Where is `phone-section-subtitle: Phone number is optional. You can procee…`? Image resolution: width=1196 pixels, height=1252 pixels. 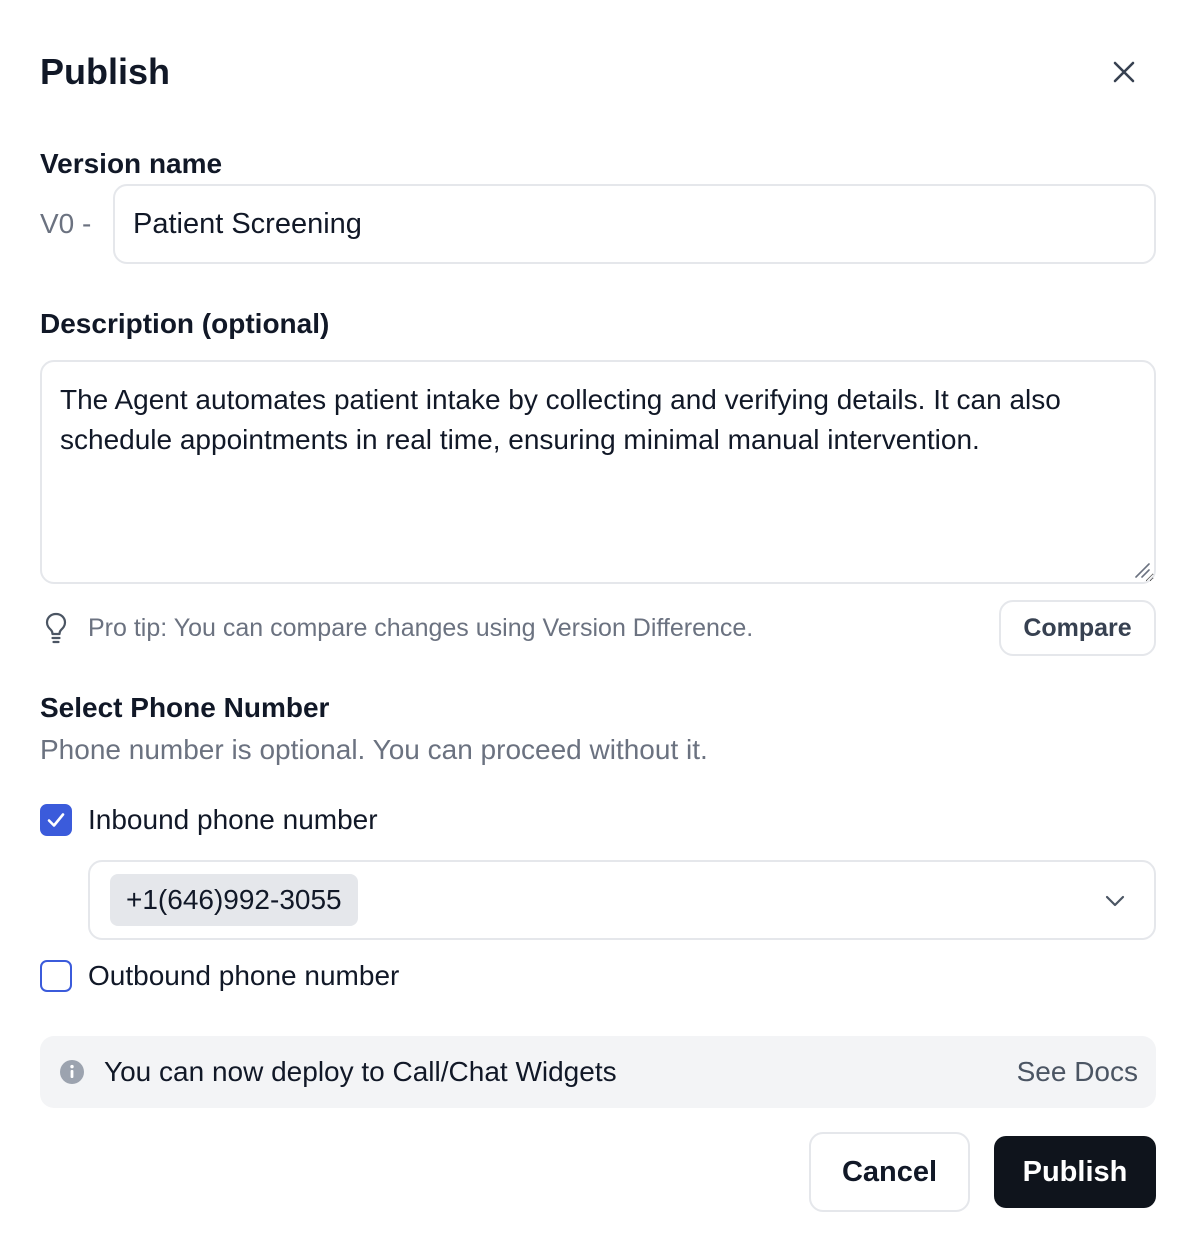
phone-section-subtitle: Phone number is optional. You can procee… is located at coordinates (374, 749).